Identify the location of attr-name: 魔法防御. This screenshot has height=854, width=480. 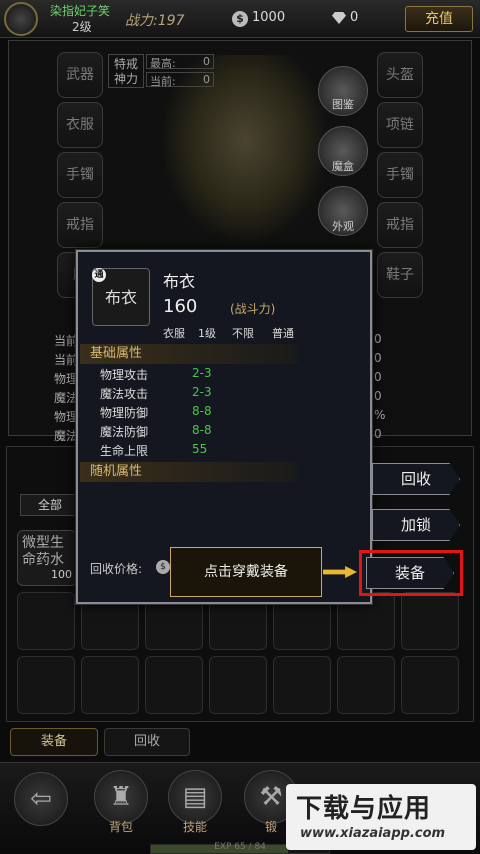
(124, 432).